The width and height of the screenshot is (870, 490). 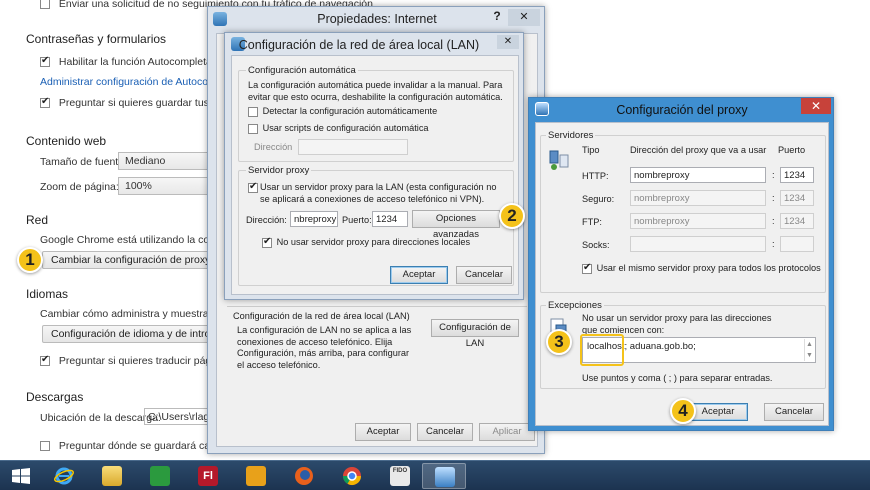 What do you see at coordinates (45, 5) in the screenshot?
I see `do-not-track-checkbox` at bounding box center [45, 5].